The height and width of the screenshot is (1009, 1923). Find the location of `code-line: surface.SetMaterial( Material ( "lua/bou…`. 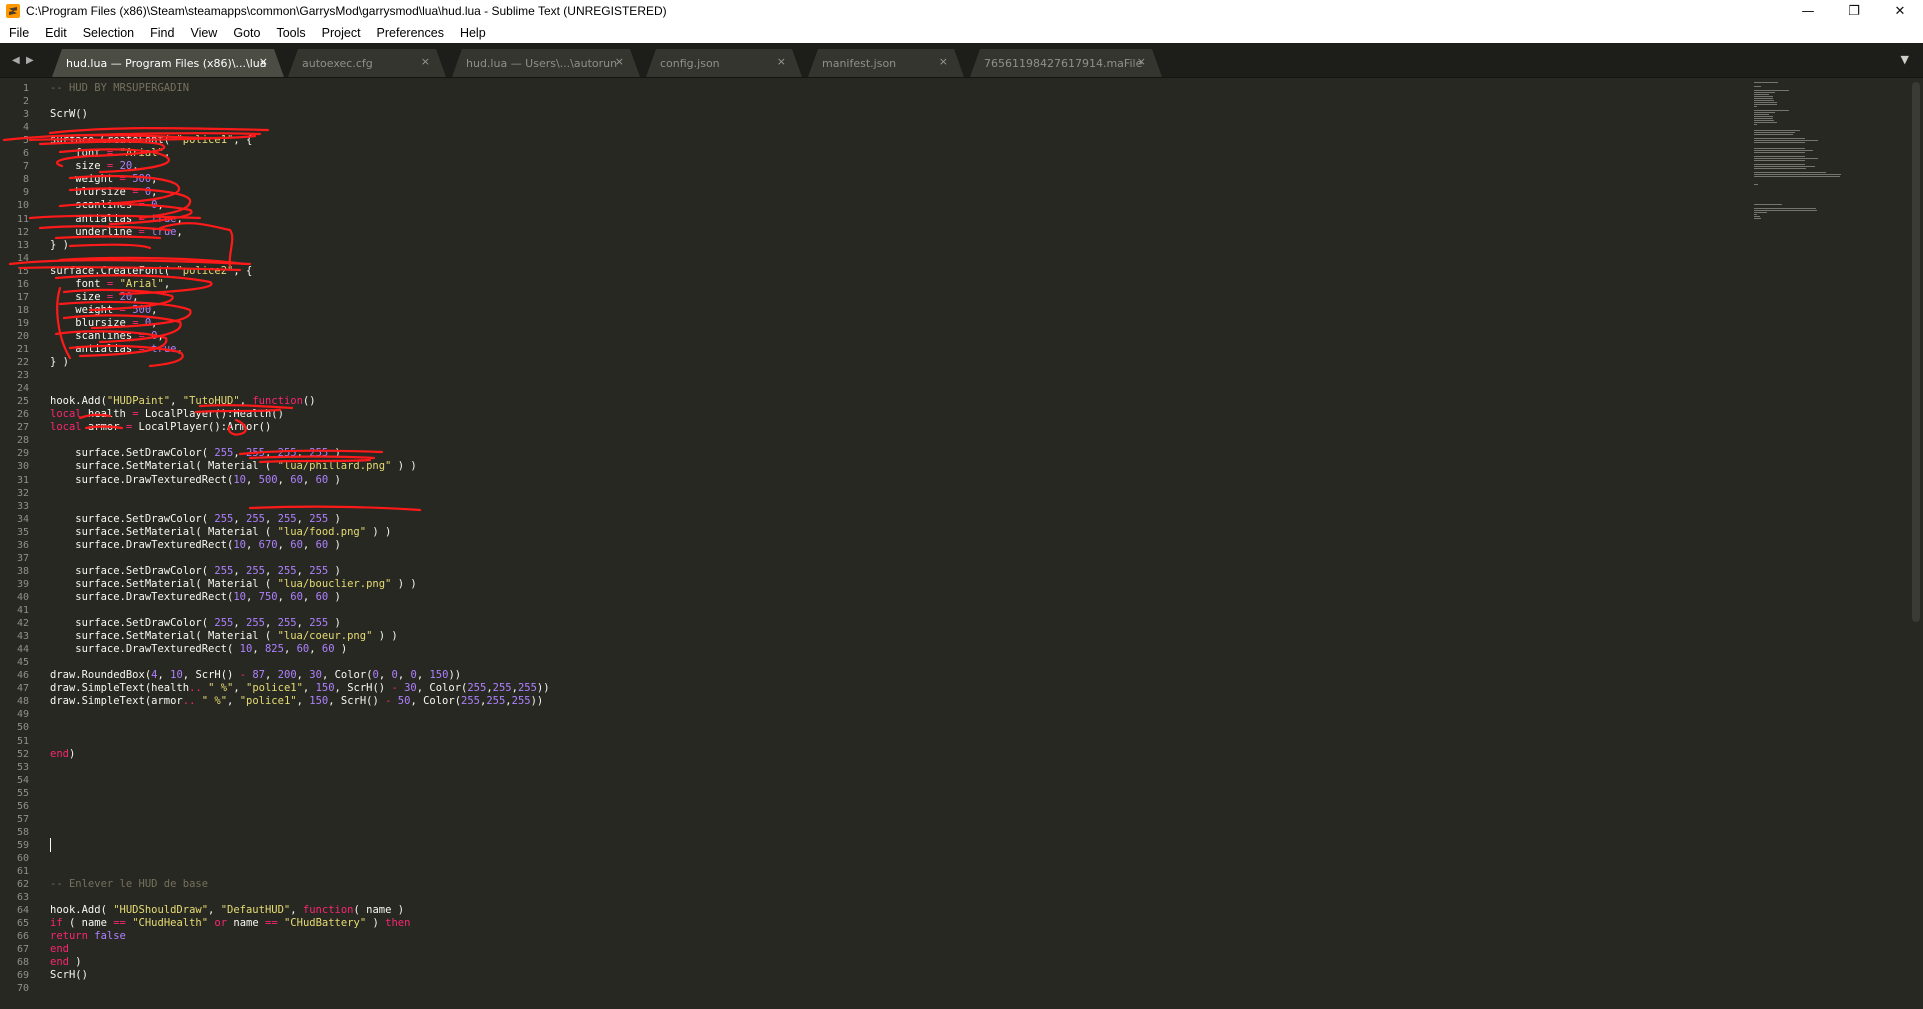

code-line: surface.SetMaterial( Material ( "lua/bou… is located at coordinates (233, 584).